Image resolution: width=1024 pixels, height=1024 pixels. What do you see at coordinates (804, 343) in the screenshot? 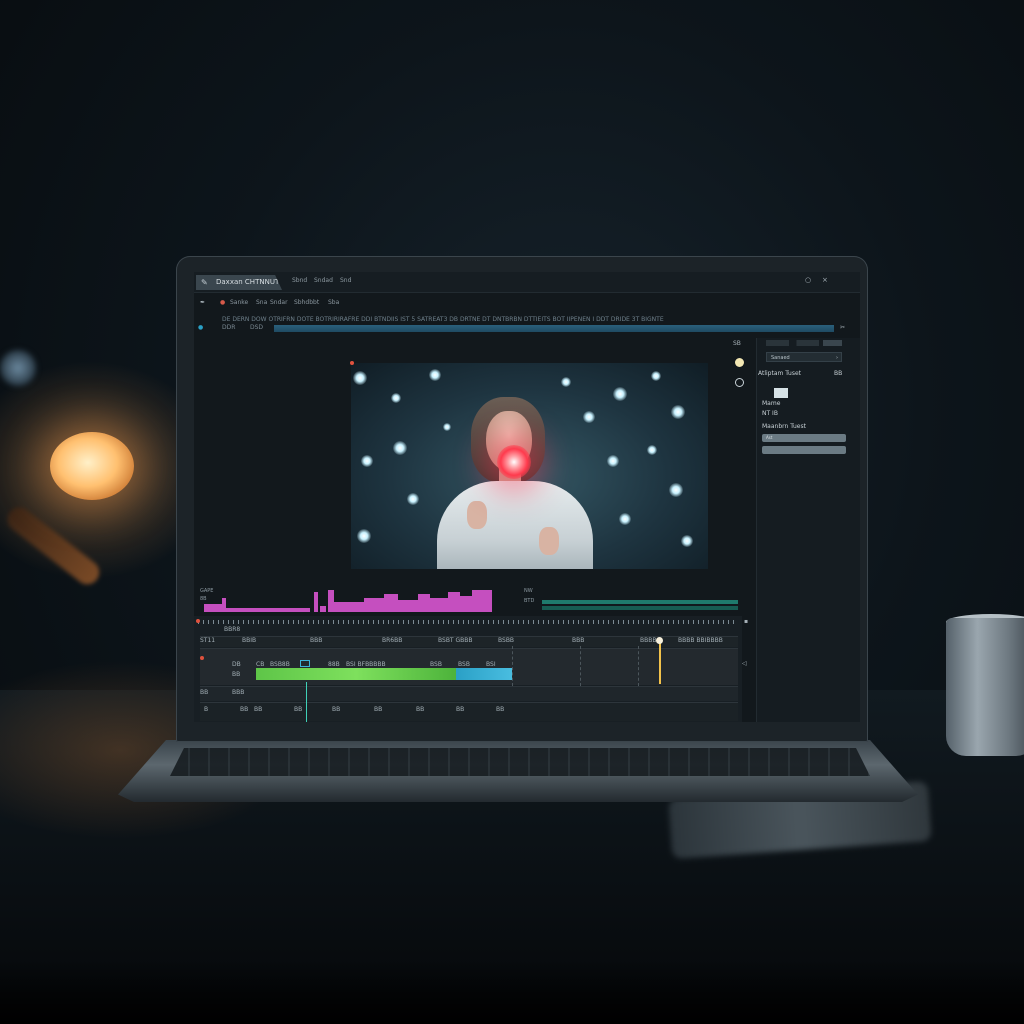
I see `panel-tabs` at bounding box center [804, 343].